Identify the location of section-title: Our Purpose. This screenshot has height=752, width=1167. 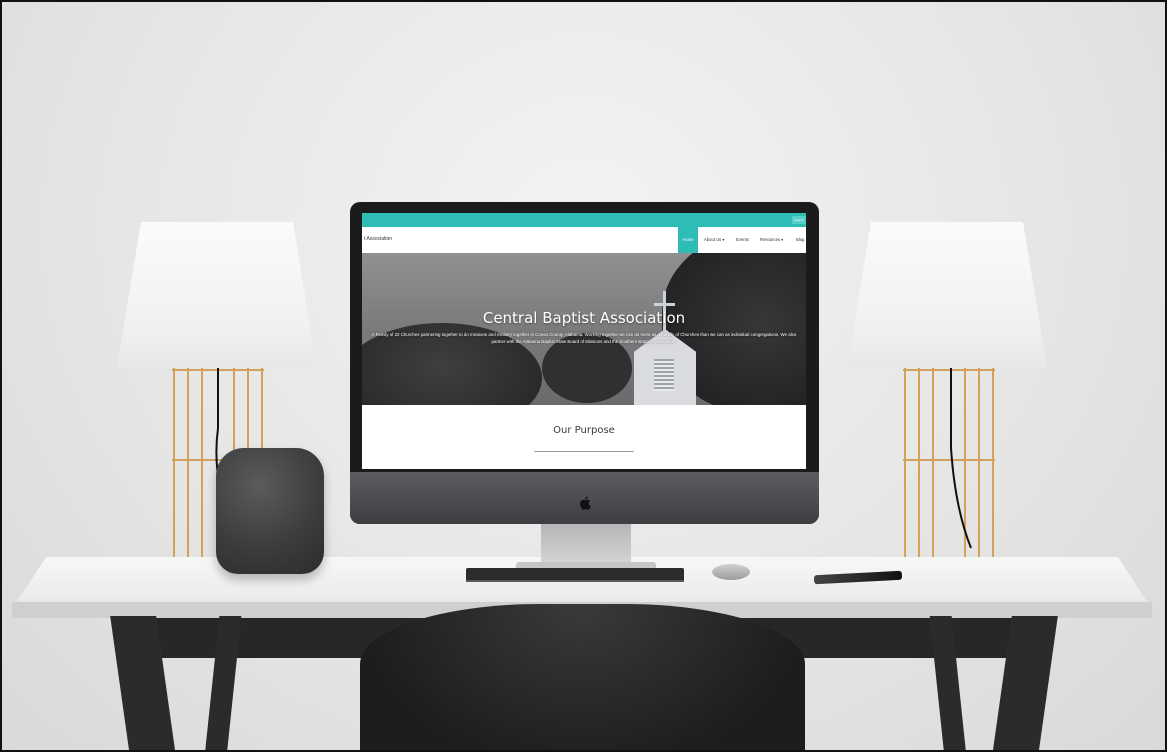
(584, 430).